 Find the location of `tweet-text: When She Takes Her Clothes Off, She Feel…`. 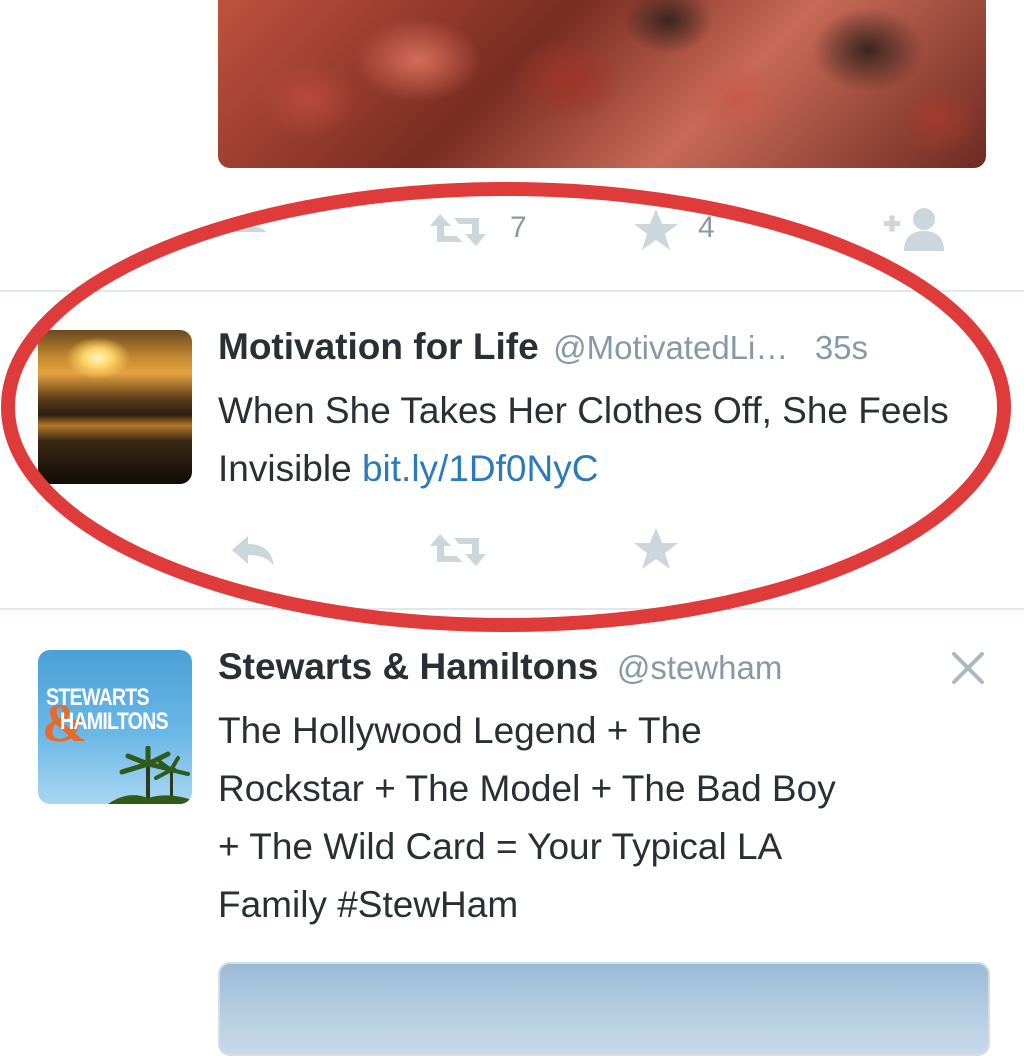

tweet-text: When She Takes Her Clothes Off, She Feel… is located at coordinates (608, 440).